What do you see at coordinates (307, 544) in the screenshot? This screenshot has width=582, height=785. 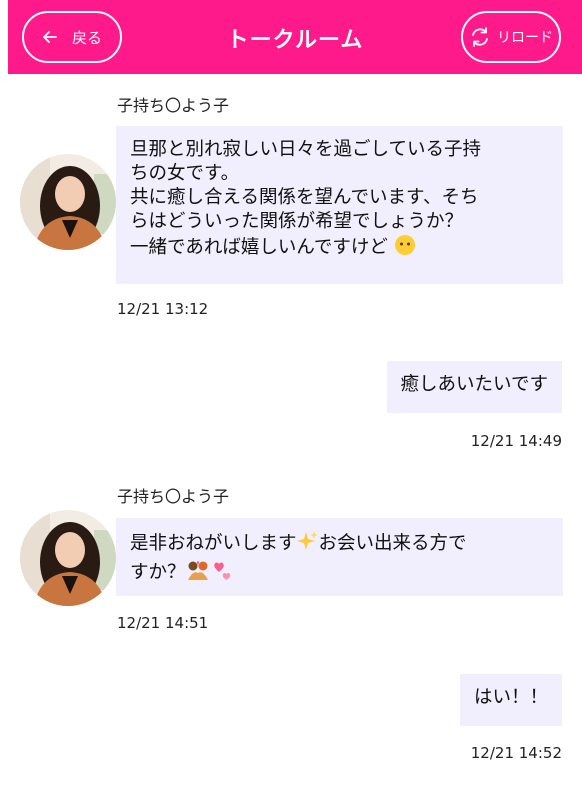 I see `sparkles-icon` at bounding box center [307, 544].